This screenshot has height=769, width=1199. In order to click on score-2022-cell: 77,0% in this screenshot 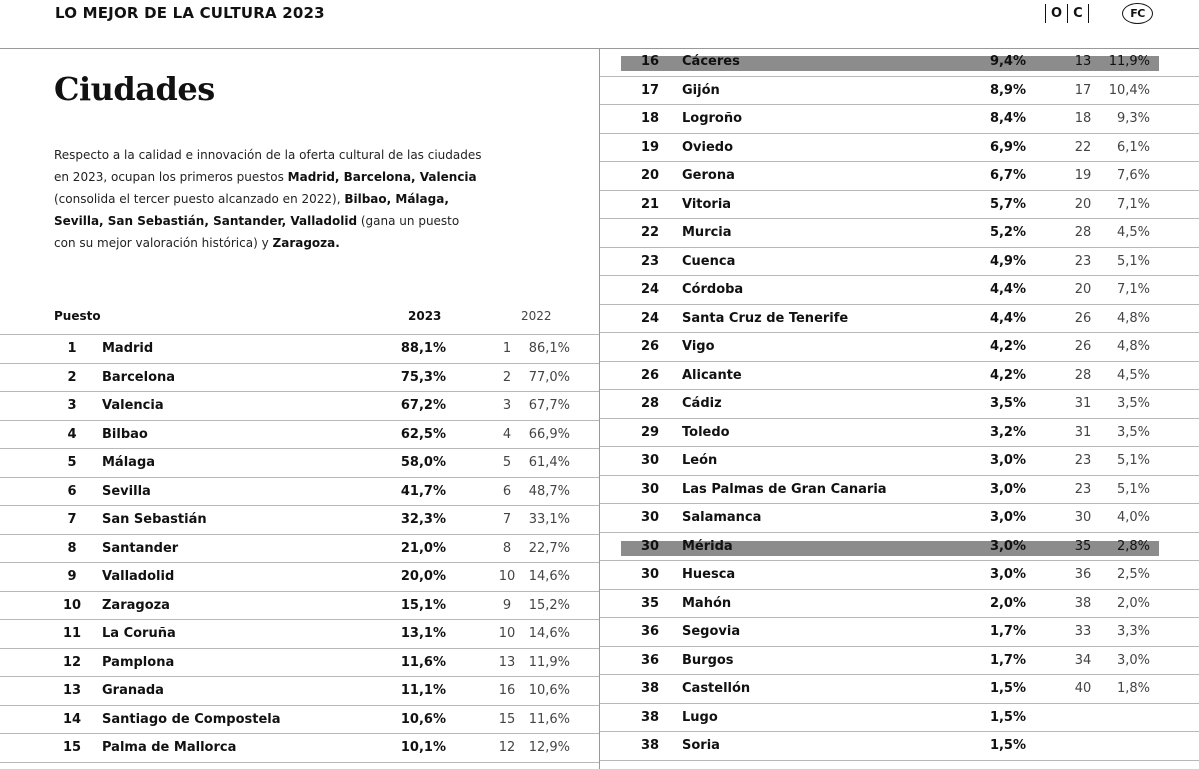, I will do `click(549, 377)`.